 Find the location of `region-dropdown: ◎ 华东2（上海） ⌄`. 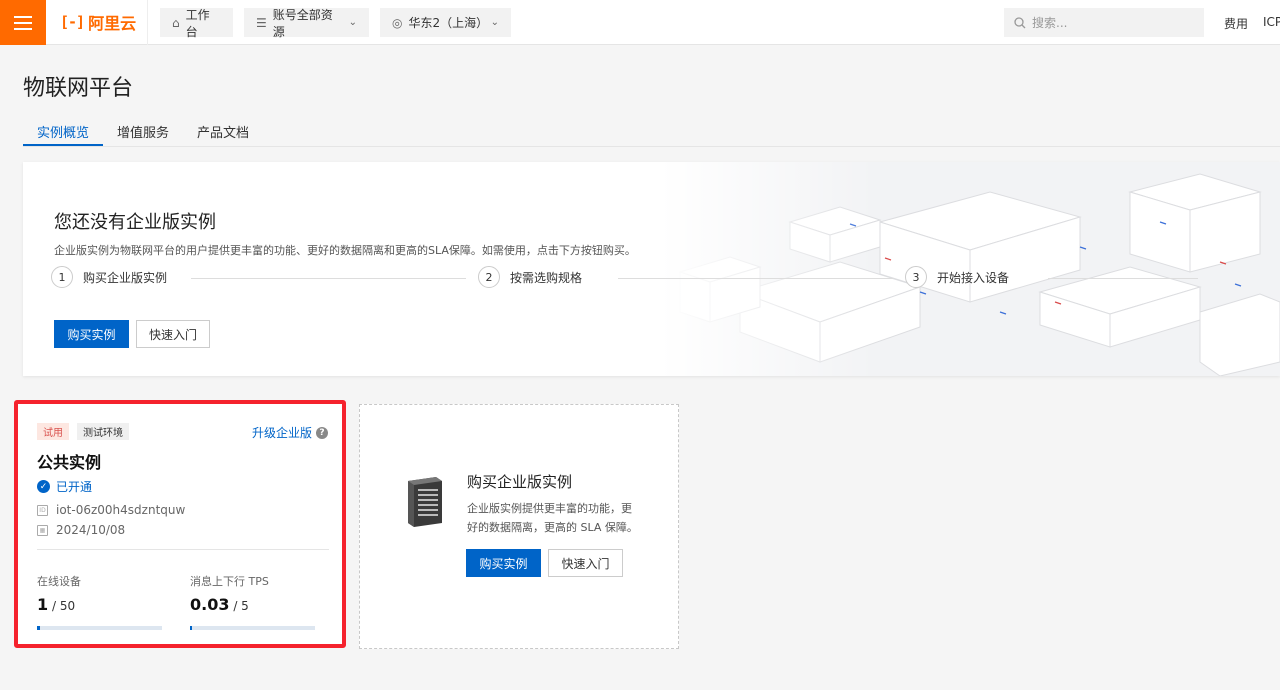

region-dropdown: ◎ 华东2（上海） ⌄ is located at coordinates (445, 22).